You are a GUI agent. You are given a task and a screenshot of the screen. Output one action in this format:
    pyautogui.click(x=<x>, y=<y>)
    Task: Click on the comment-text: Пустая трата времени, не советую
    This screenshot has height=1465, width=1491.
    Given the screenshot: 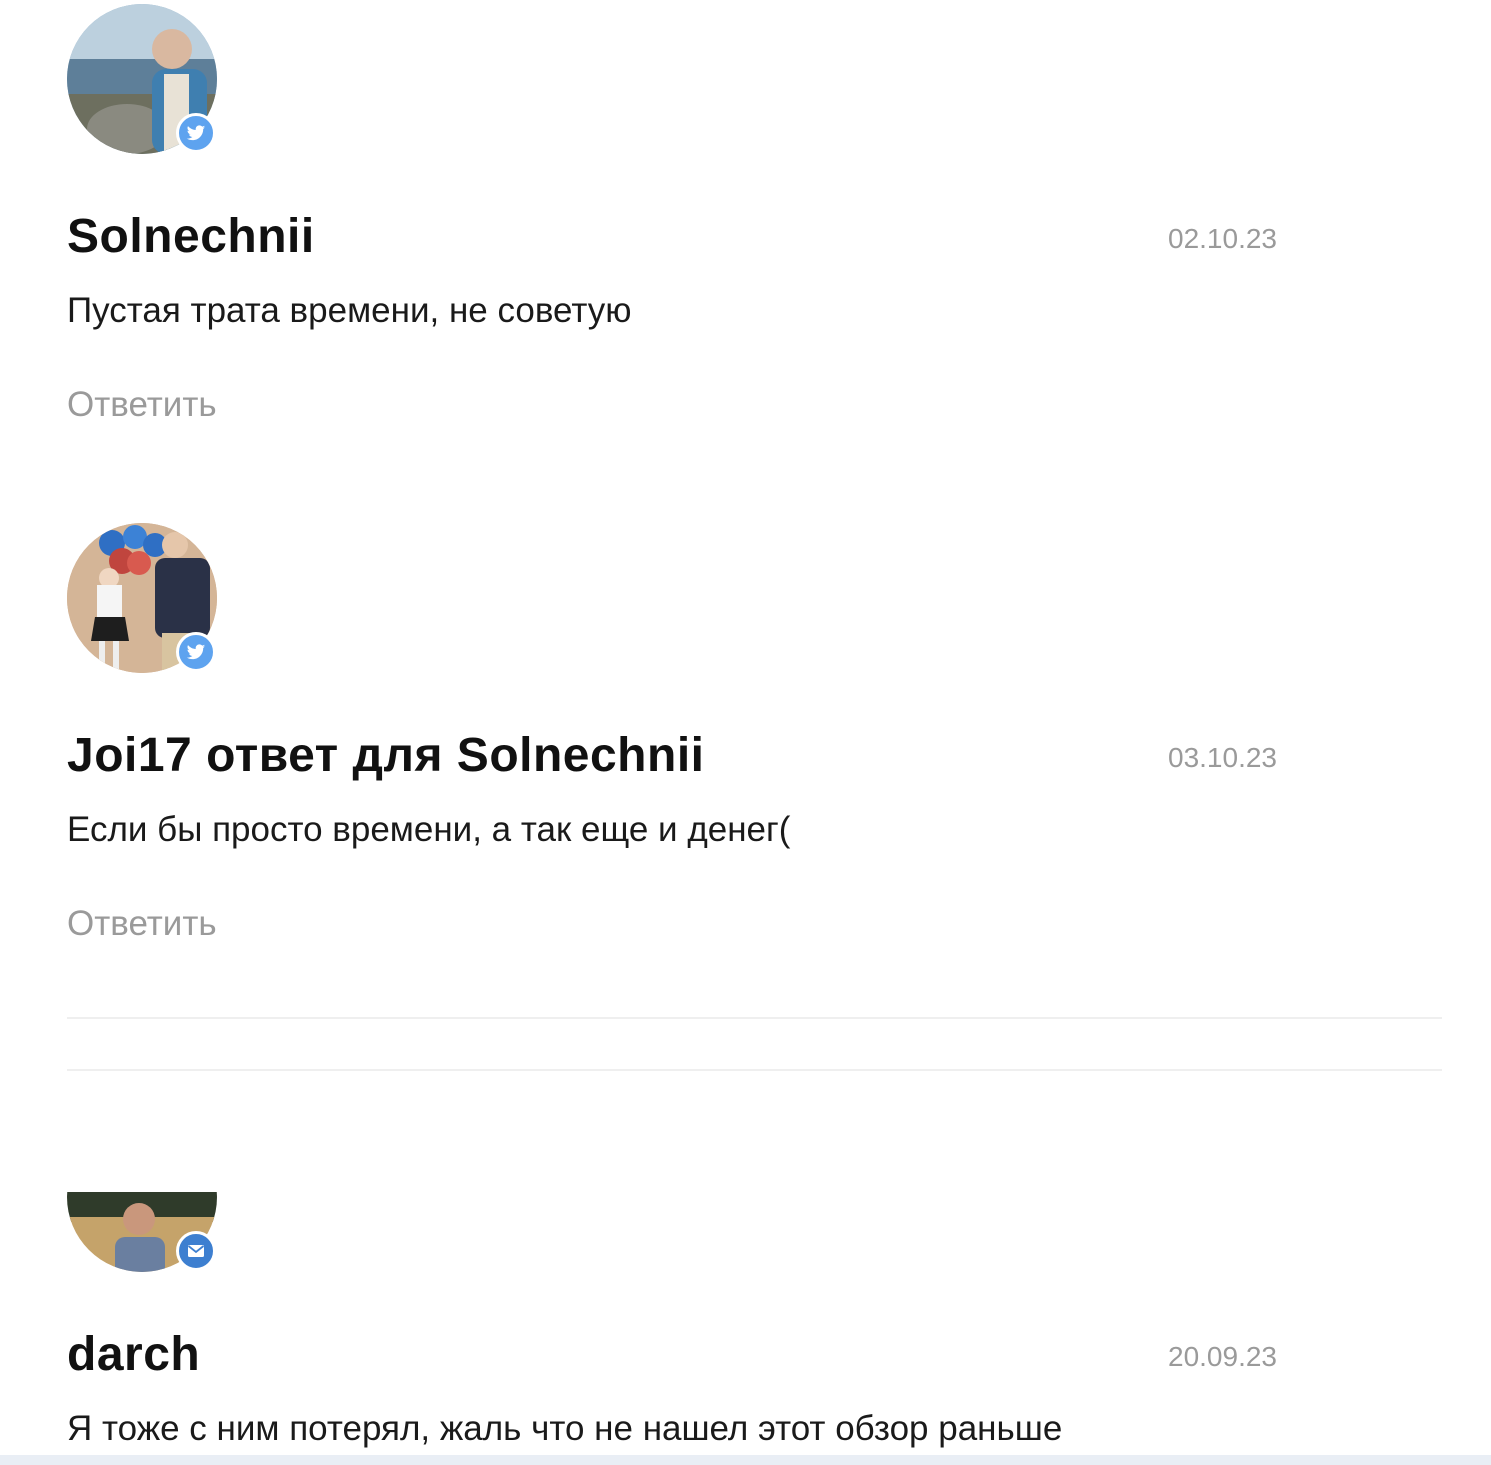 What is the action you would take?
    pyautogui.click(x=349, y=310)
    